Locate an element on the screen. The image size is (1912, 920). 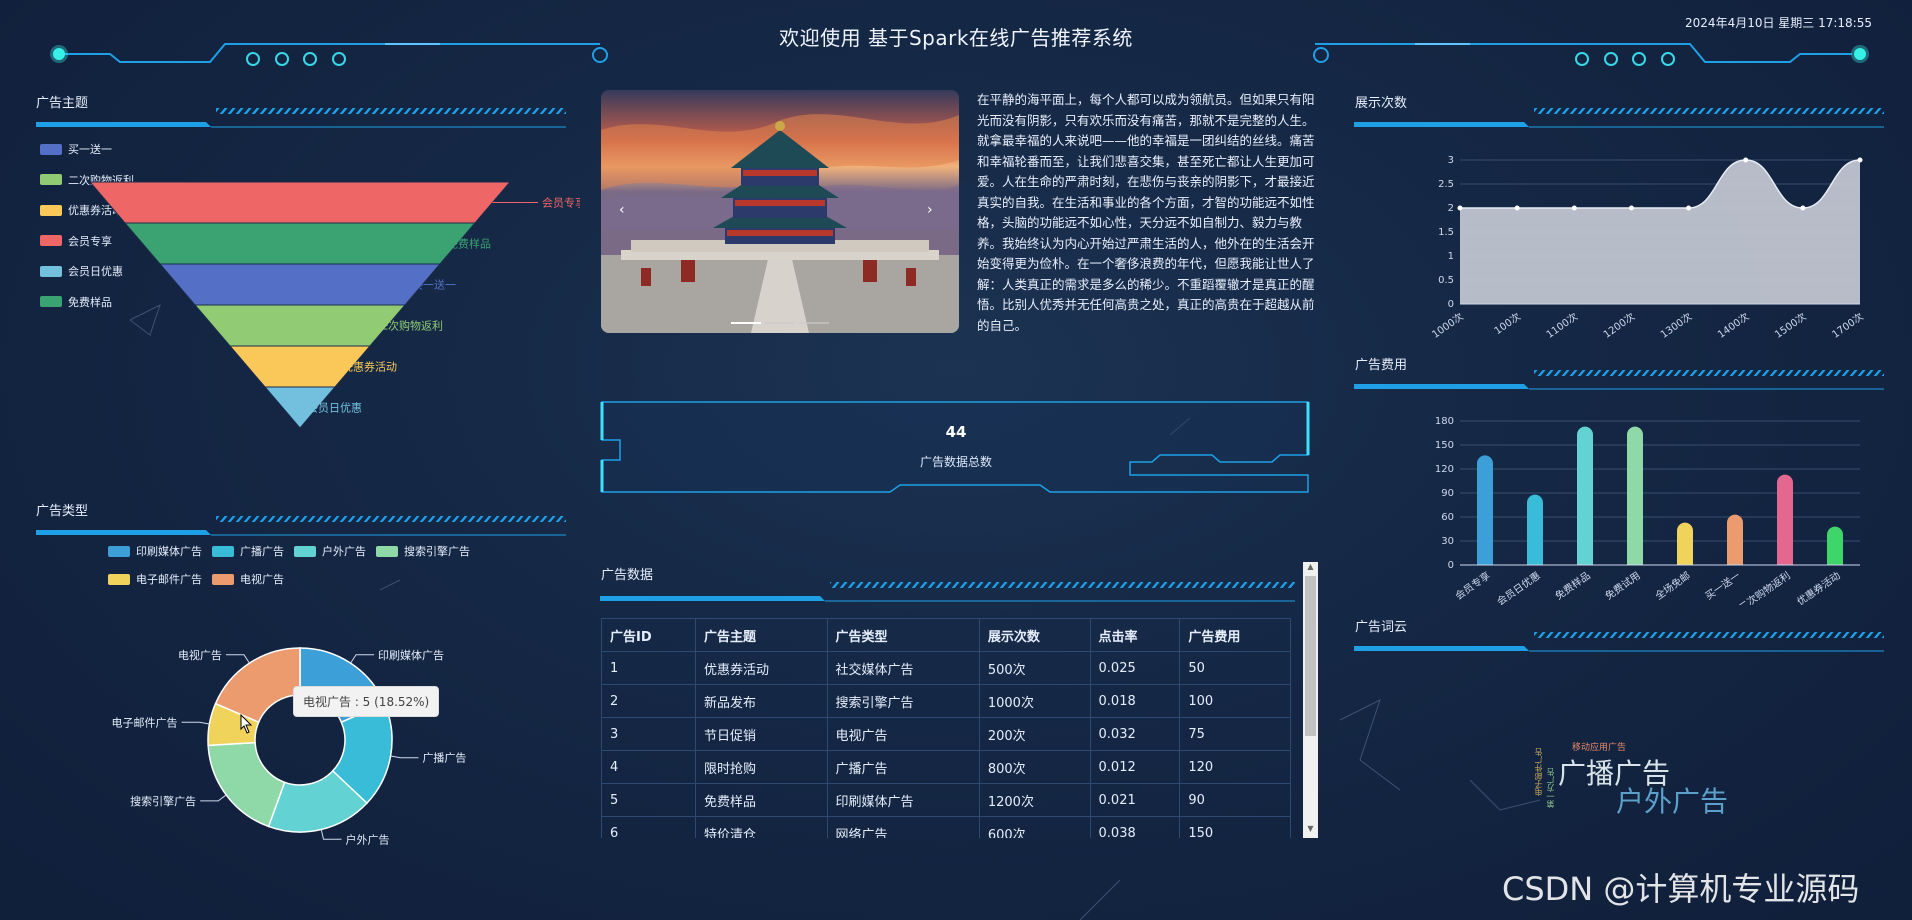
table-cell: 0.032 is located at coordinates (1135, 734).